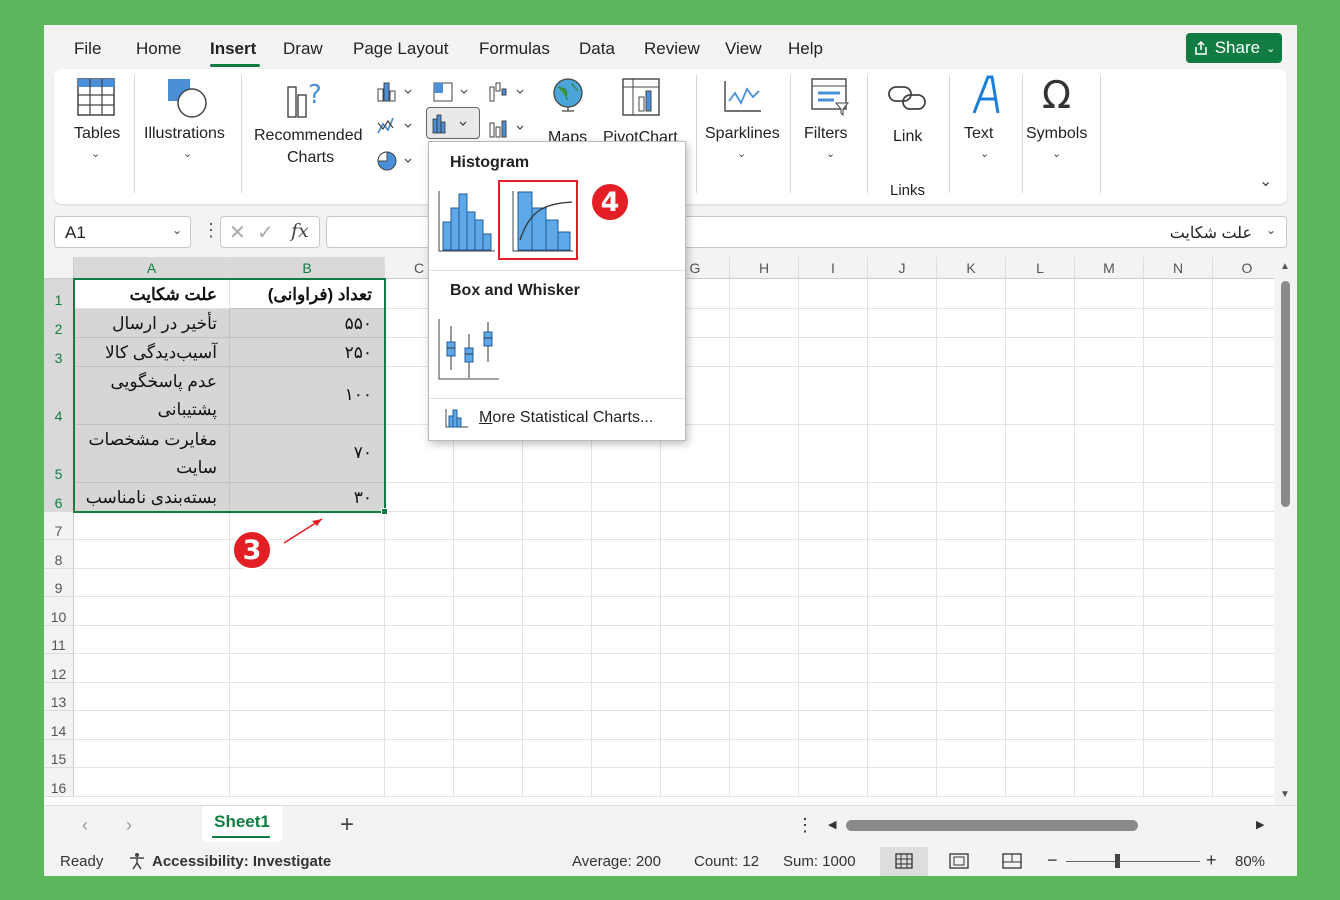  Describe the element at coordinates (1178, 352) in the screenshot. I see `cell-n3` at that location.